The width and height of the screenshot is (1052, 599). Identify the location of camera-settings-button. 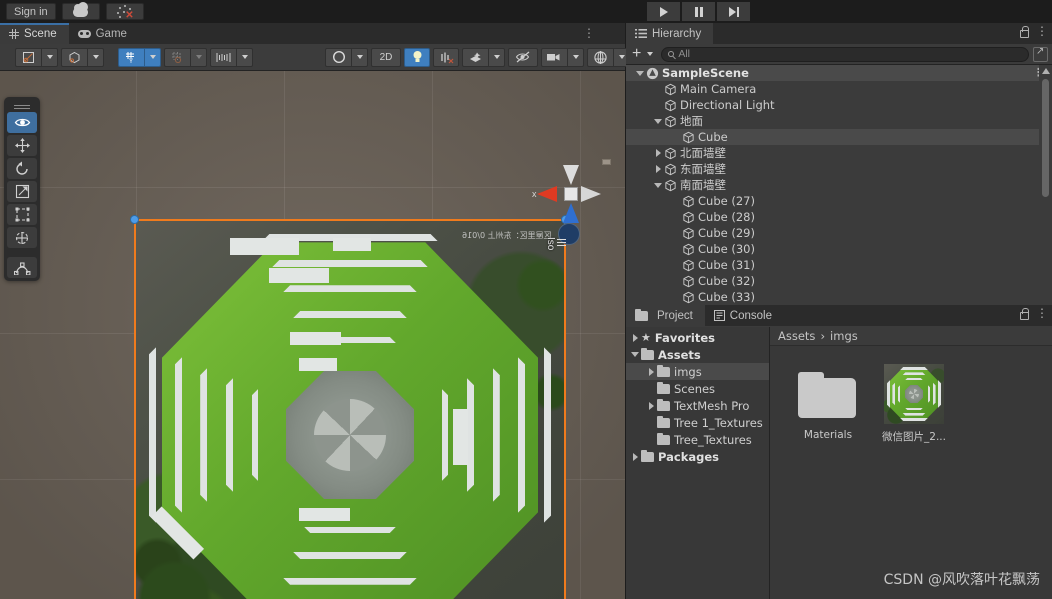
(554, 57).